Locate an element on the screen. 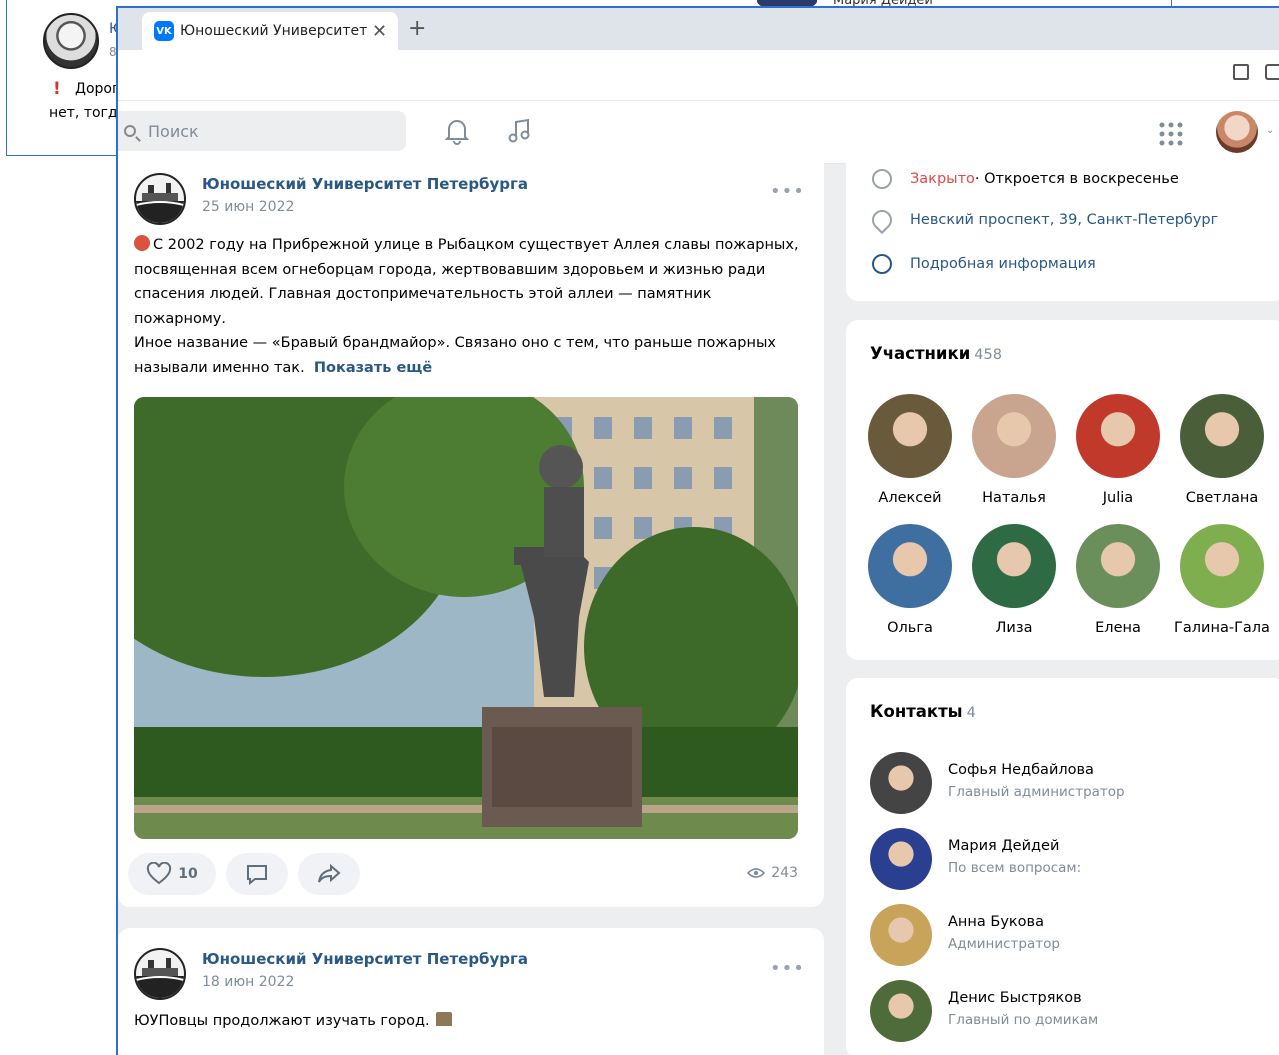 This screenshot has height=1055, width=1279. comment-icon is located at coordinates (257, 875).